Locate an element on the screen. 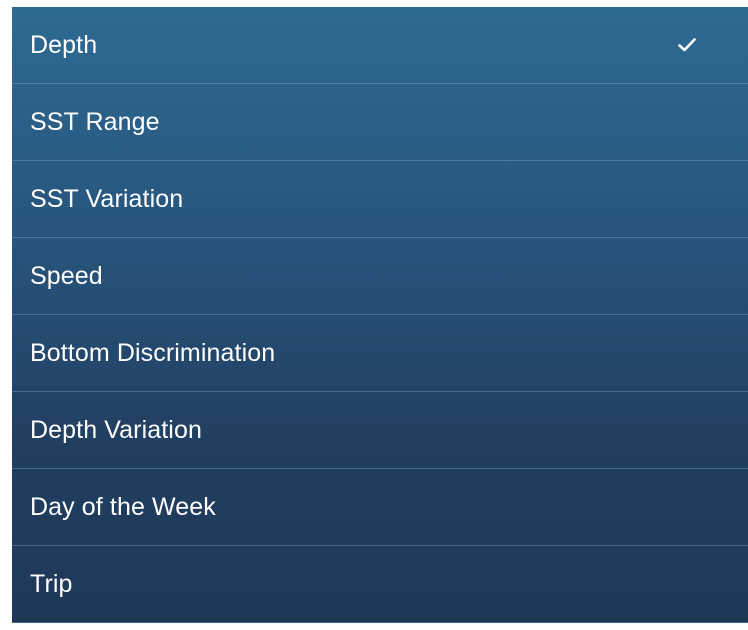 The height and width of the screenshot is (630, 748). menu-item-speed: Speed is located at coordinates (380, 276).